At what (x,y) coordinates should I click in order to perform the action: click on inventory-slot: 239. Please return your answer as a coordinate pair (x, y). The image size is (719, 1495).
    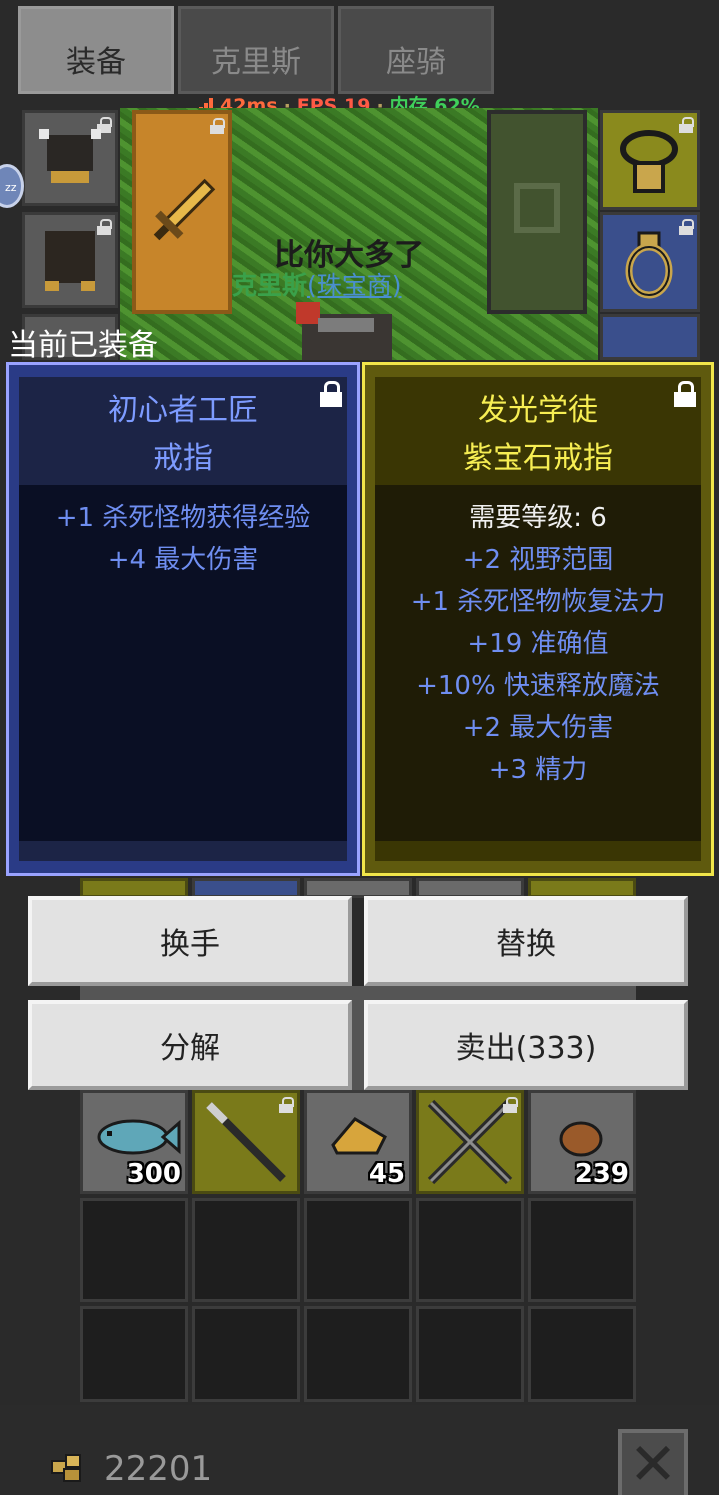
    Looking at the image, I should click on (582, 1142).